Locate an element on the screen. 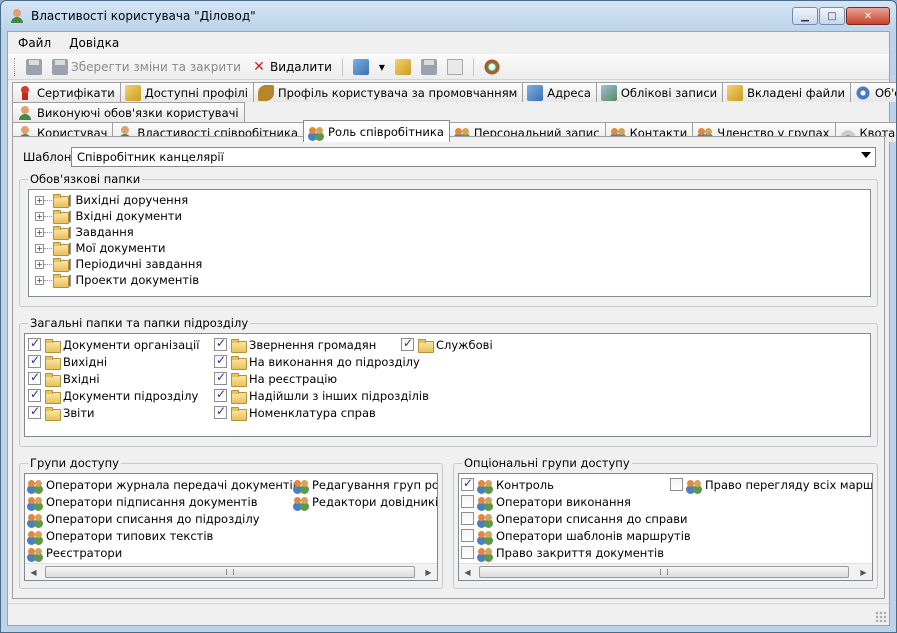  list-item: Оператори типових текстів is located at coordinates (120, 535).